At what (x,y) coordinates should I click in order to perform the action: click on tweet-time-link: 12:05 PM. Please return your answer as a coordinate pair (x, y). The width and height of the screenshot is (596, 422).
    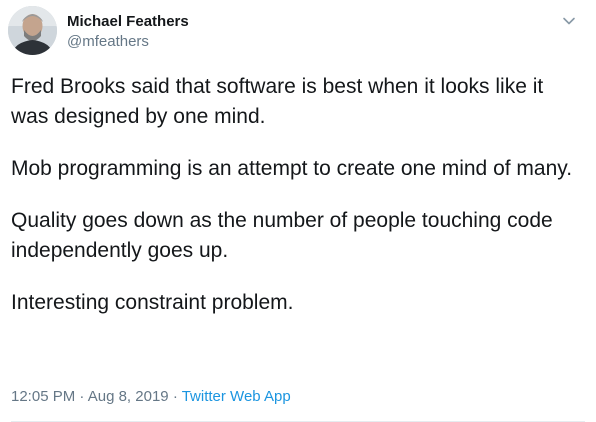
    Looking at the image, I should click on (43, 396).